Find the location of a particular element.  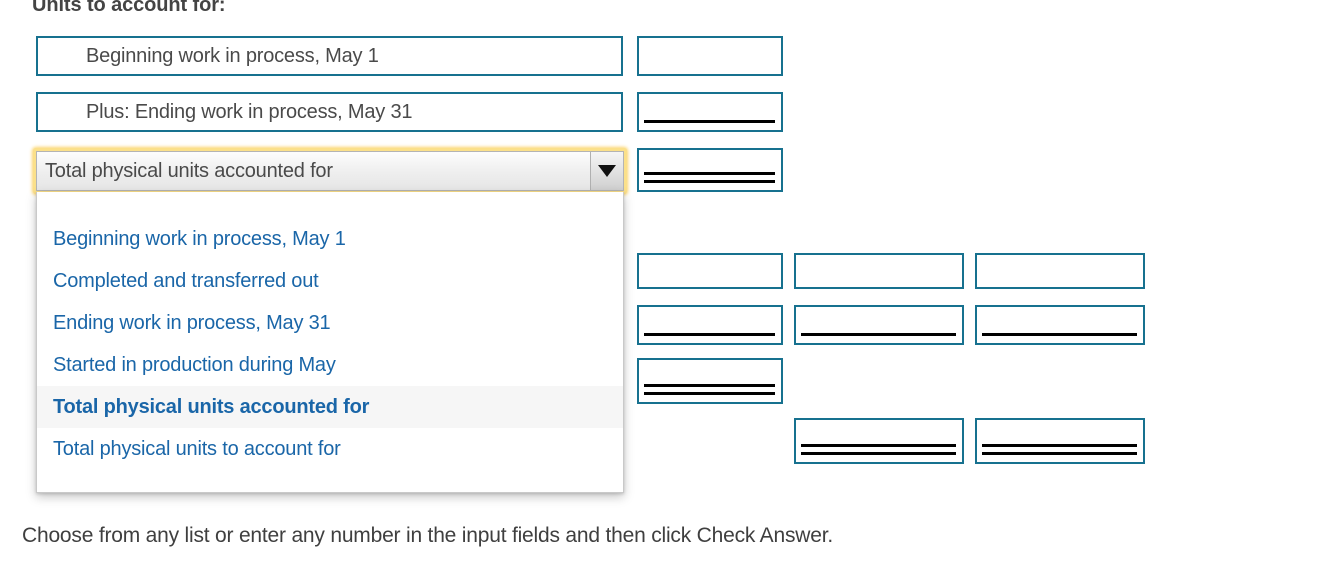

caret-glyph is located at coordinates (607, 171).